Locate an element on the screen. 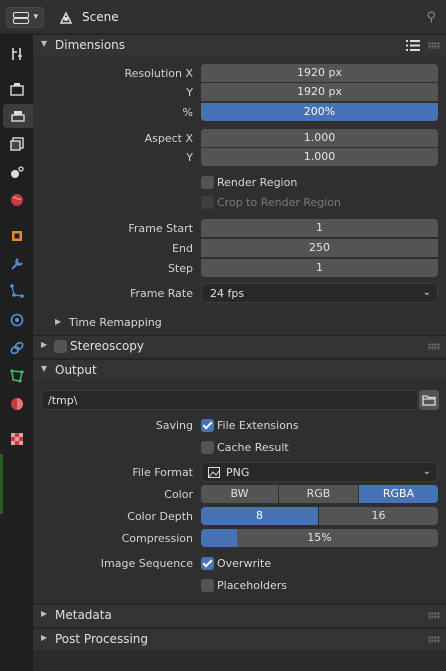  texture-icon is located at coordinates (17, 439).